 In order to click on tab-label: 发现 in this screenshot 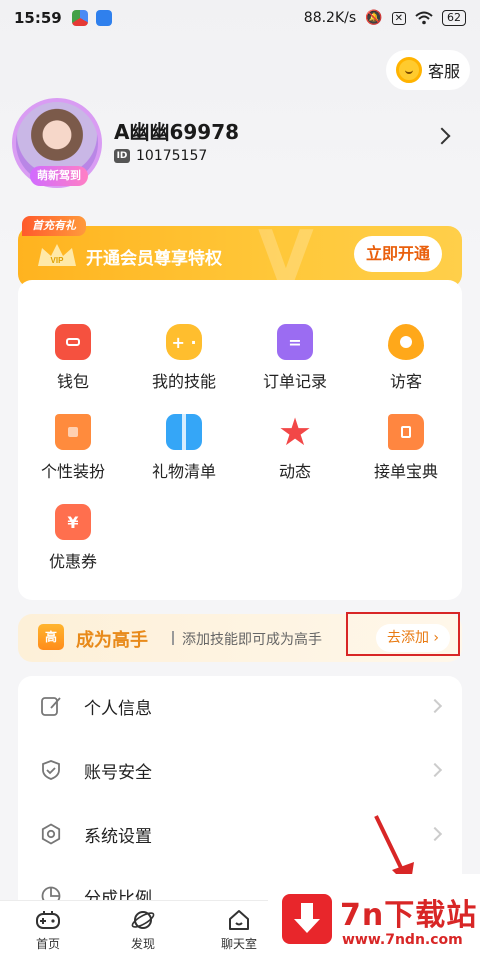, I will do `click(142, 944)`.